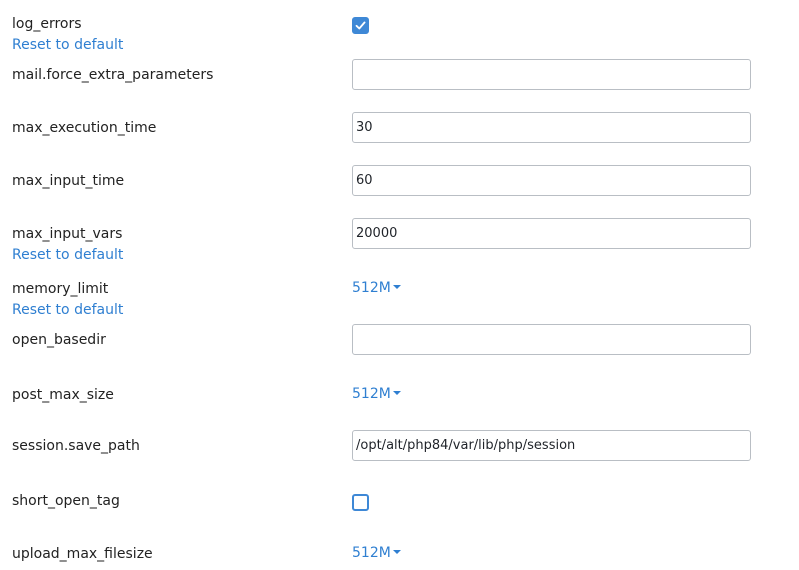  I want to click on setting-name-upload-max-filesize: upload_max_filesize, so click(82, 554).